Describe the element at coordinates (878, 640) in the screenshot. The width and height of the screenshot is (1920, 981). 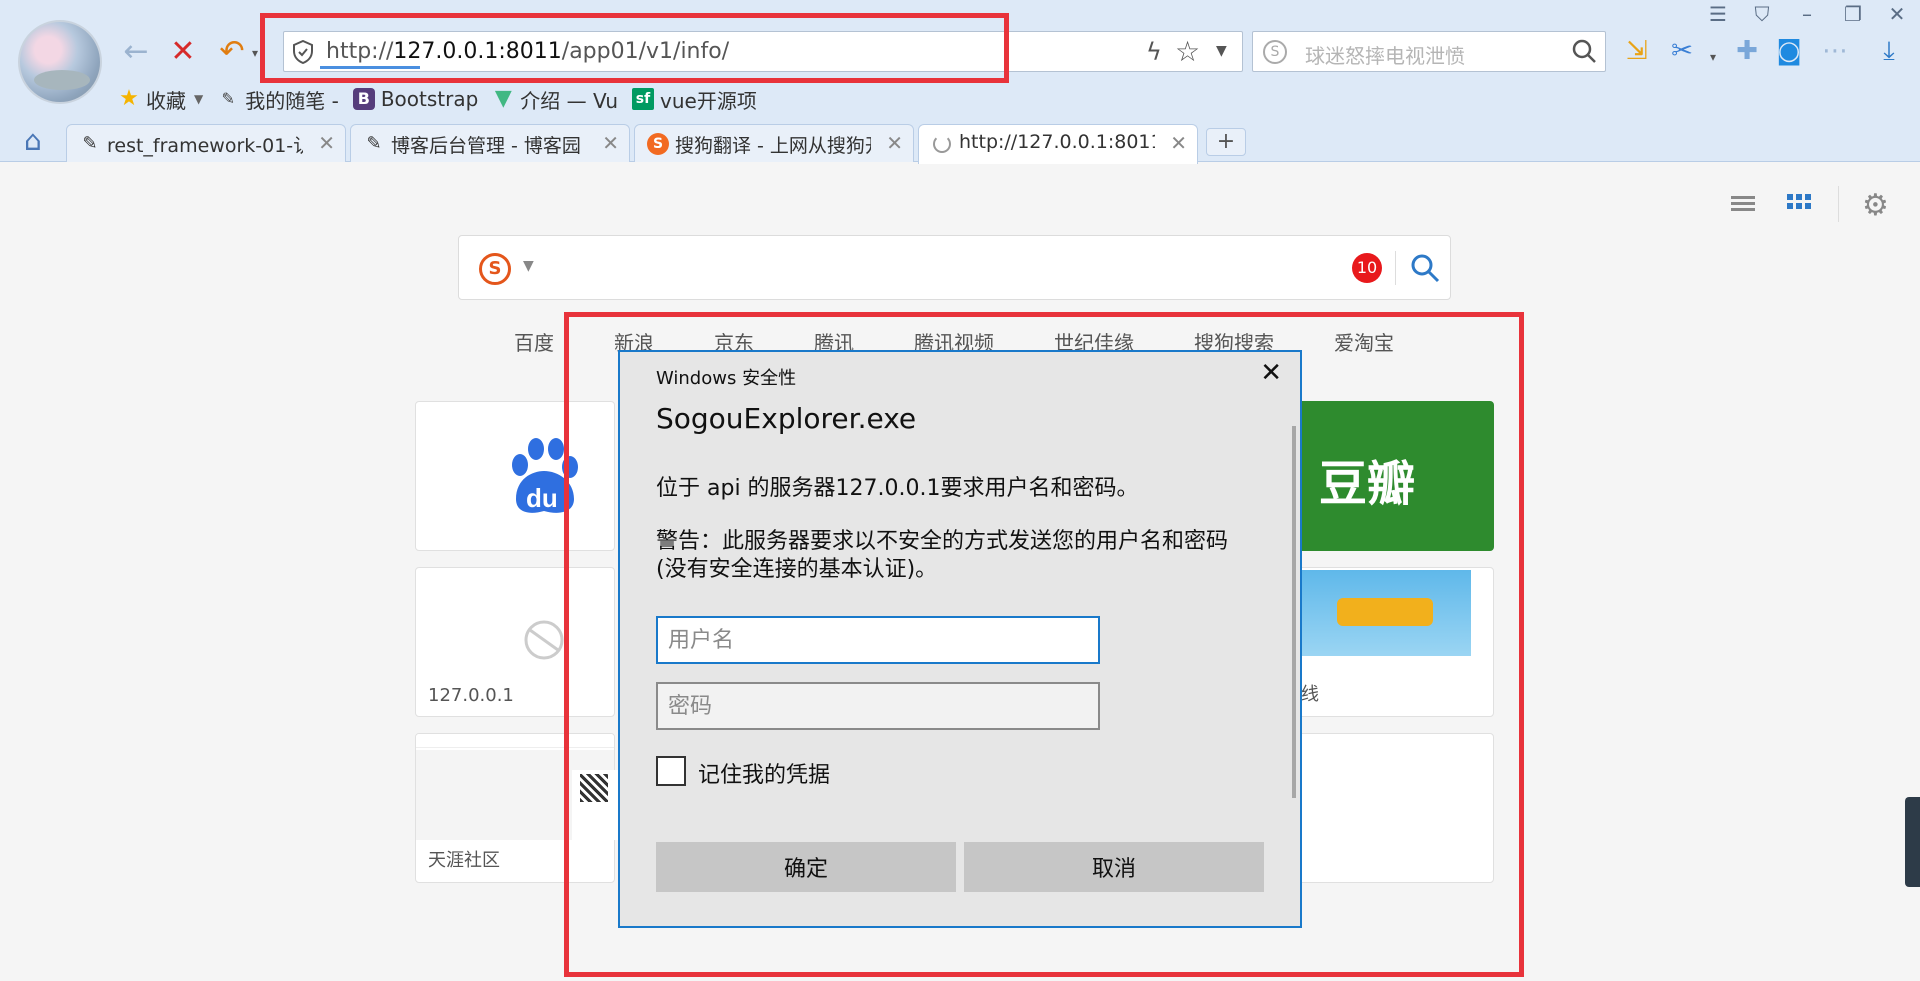
I see `username-field` at that location.